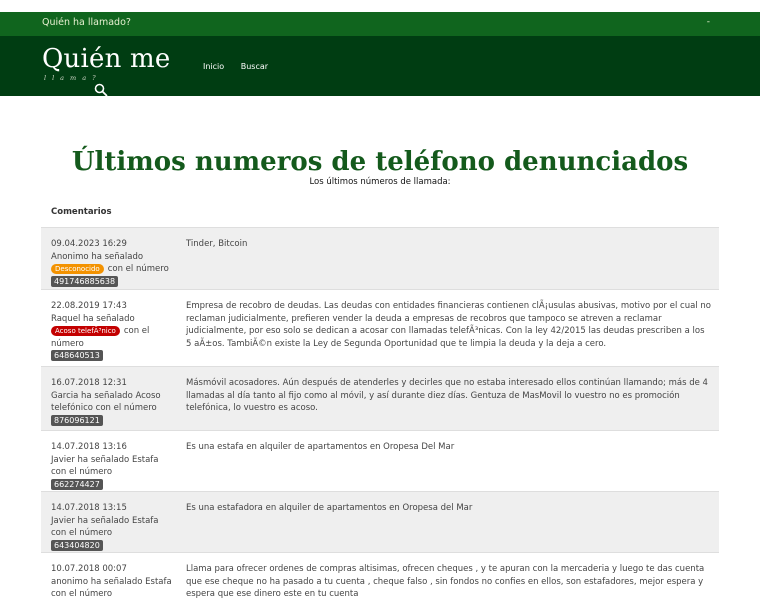  What do you see at coordinates (101, 90) in the screenshot?
I see `search-icon` at bounding box center [101, 90].